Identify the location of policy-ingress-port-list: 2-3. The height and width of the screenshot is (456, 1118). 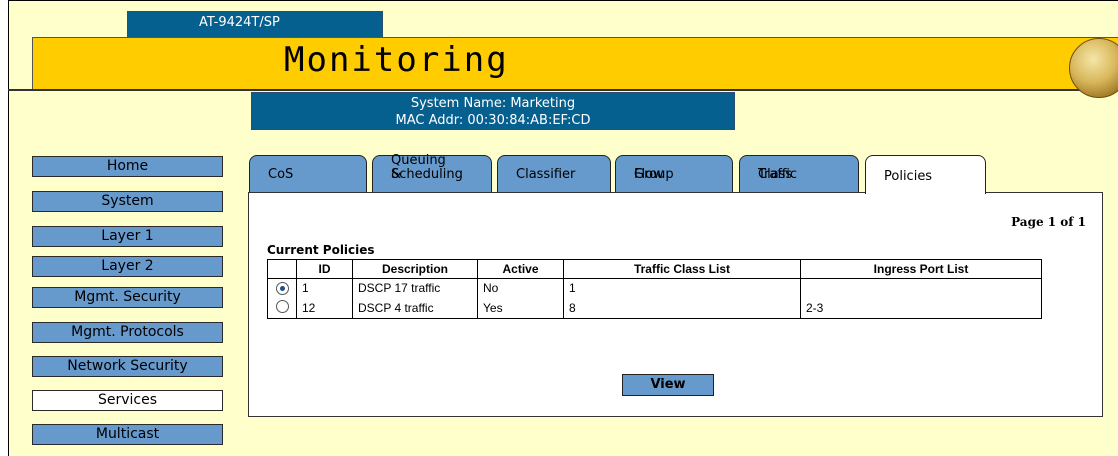
(921, 308).